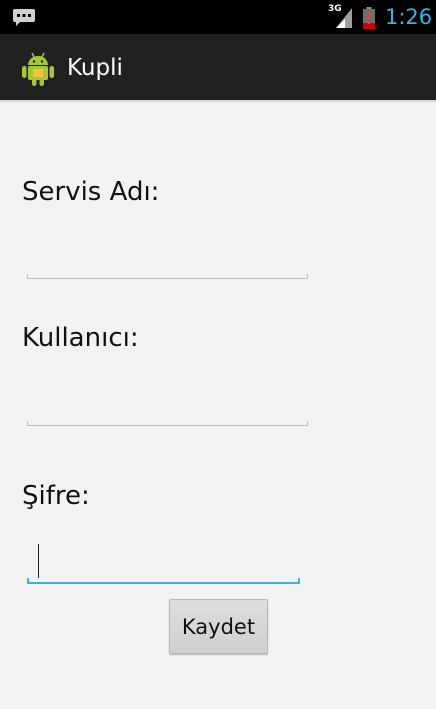  What do you see at coordinates (409, 17) in the screenshot?
I see `status-time: 1:26` at bounding box center [409, 17].